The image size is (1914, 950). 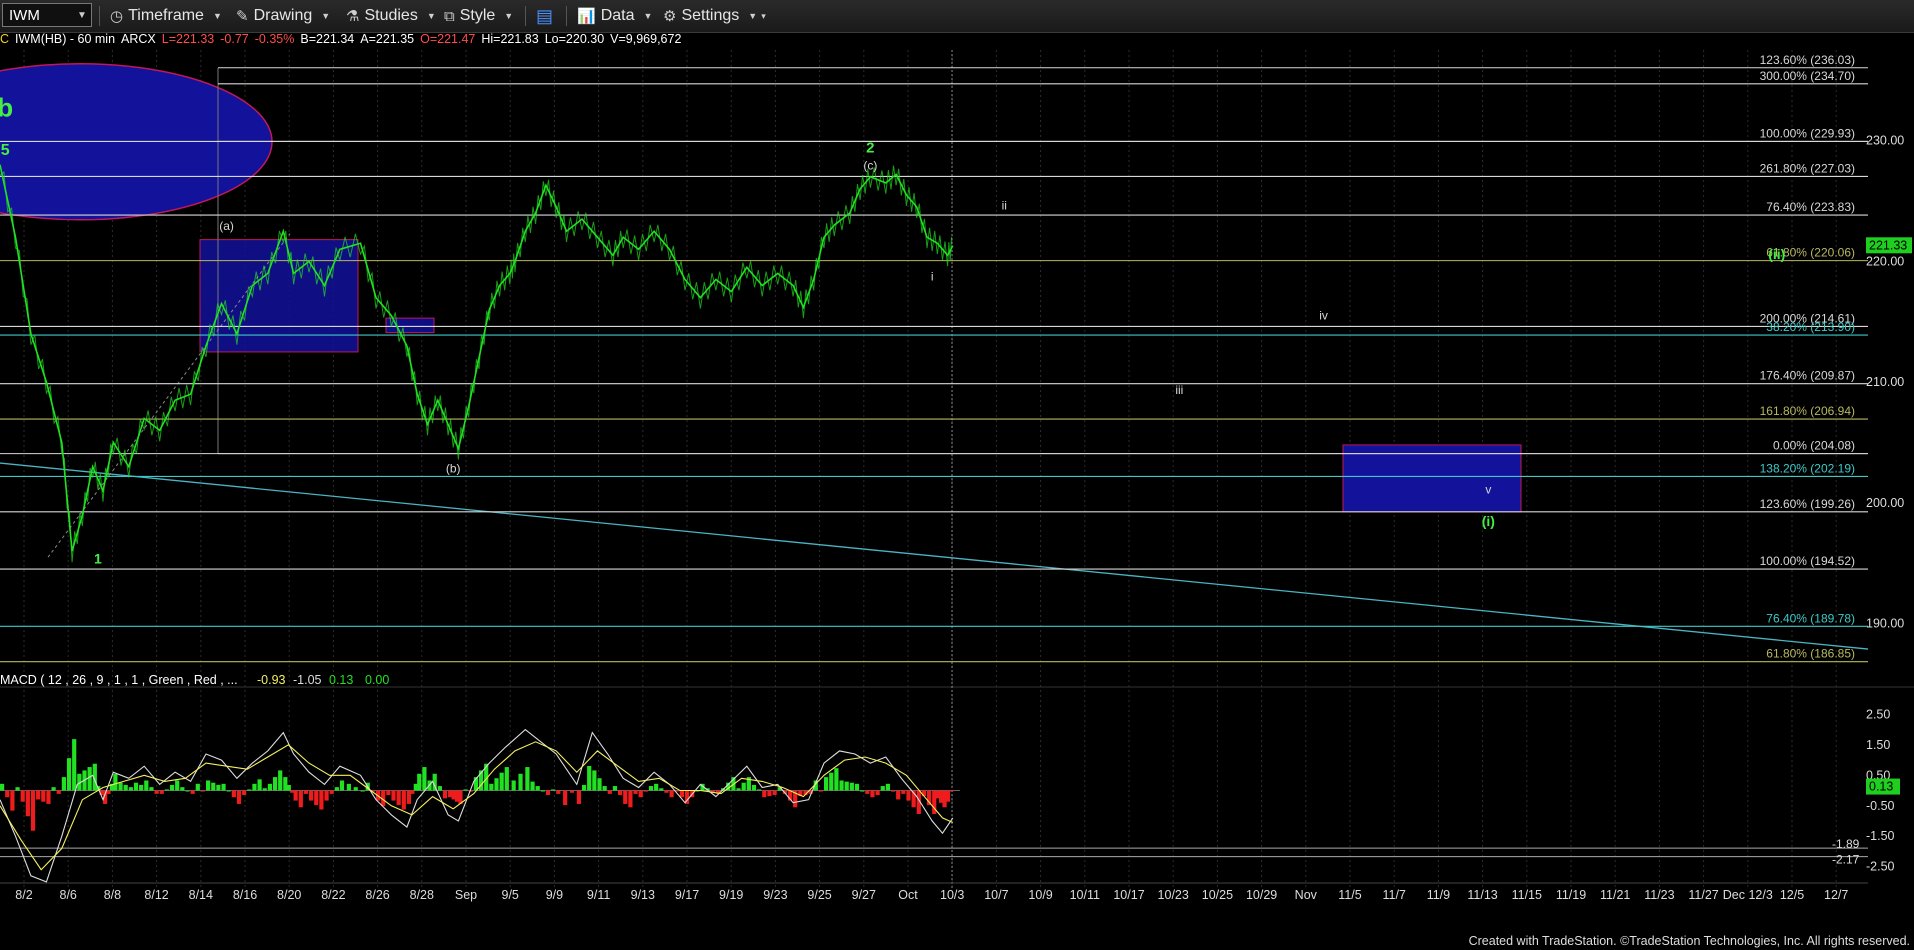 I want to click on fib-level-label: 76.40% (223.83), so click(x=1810, y=207).